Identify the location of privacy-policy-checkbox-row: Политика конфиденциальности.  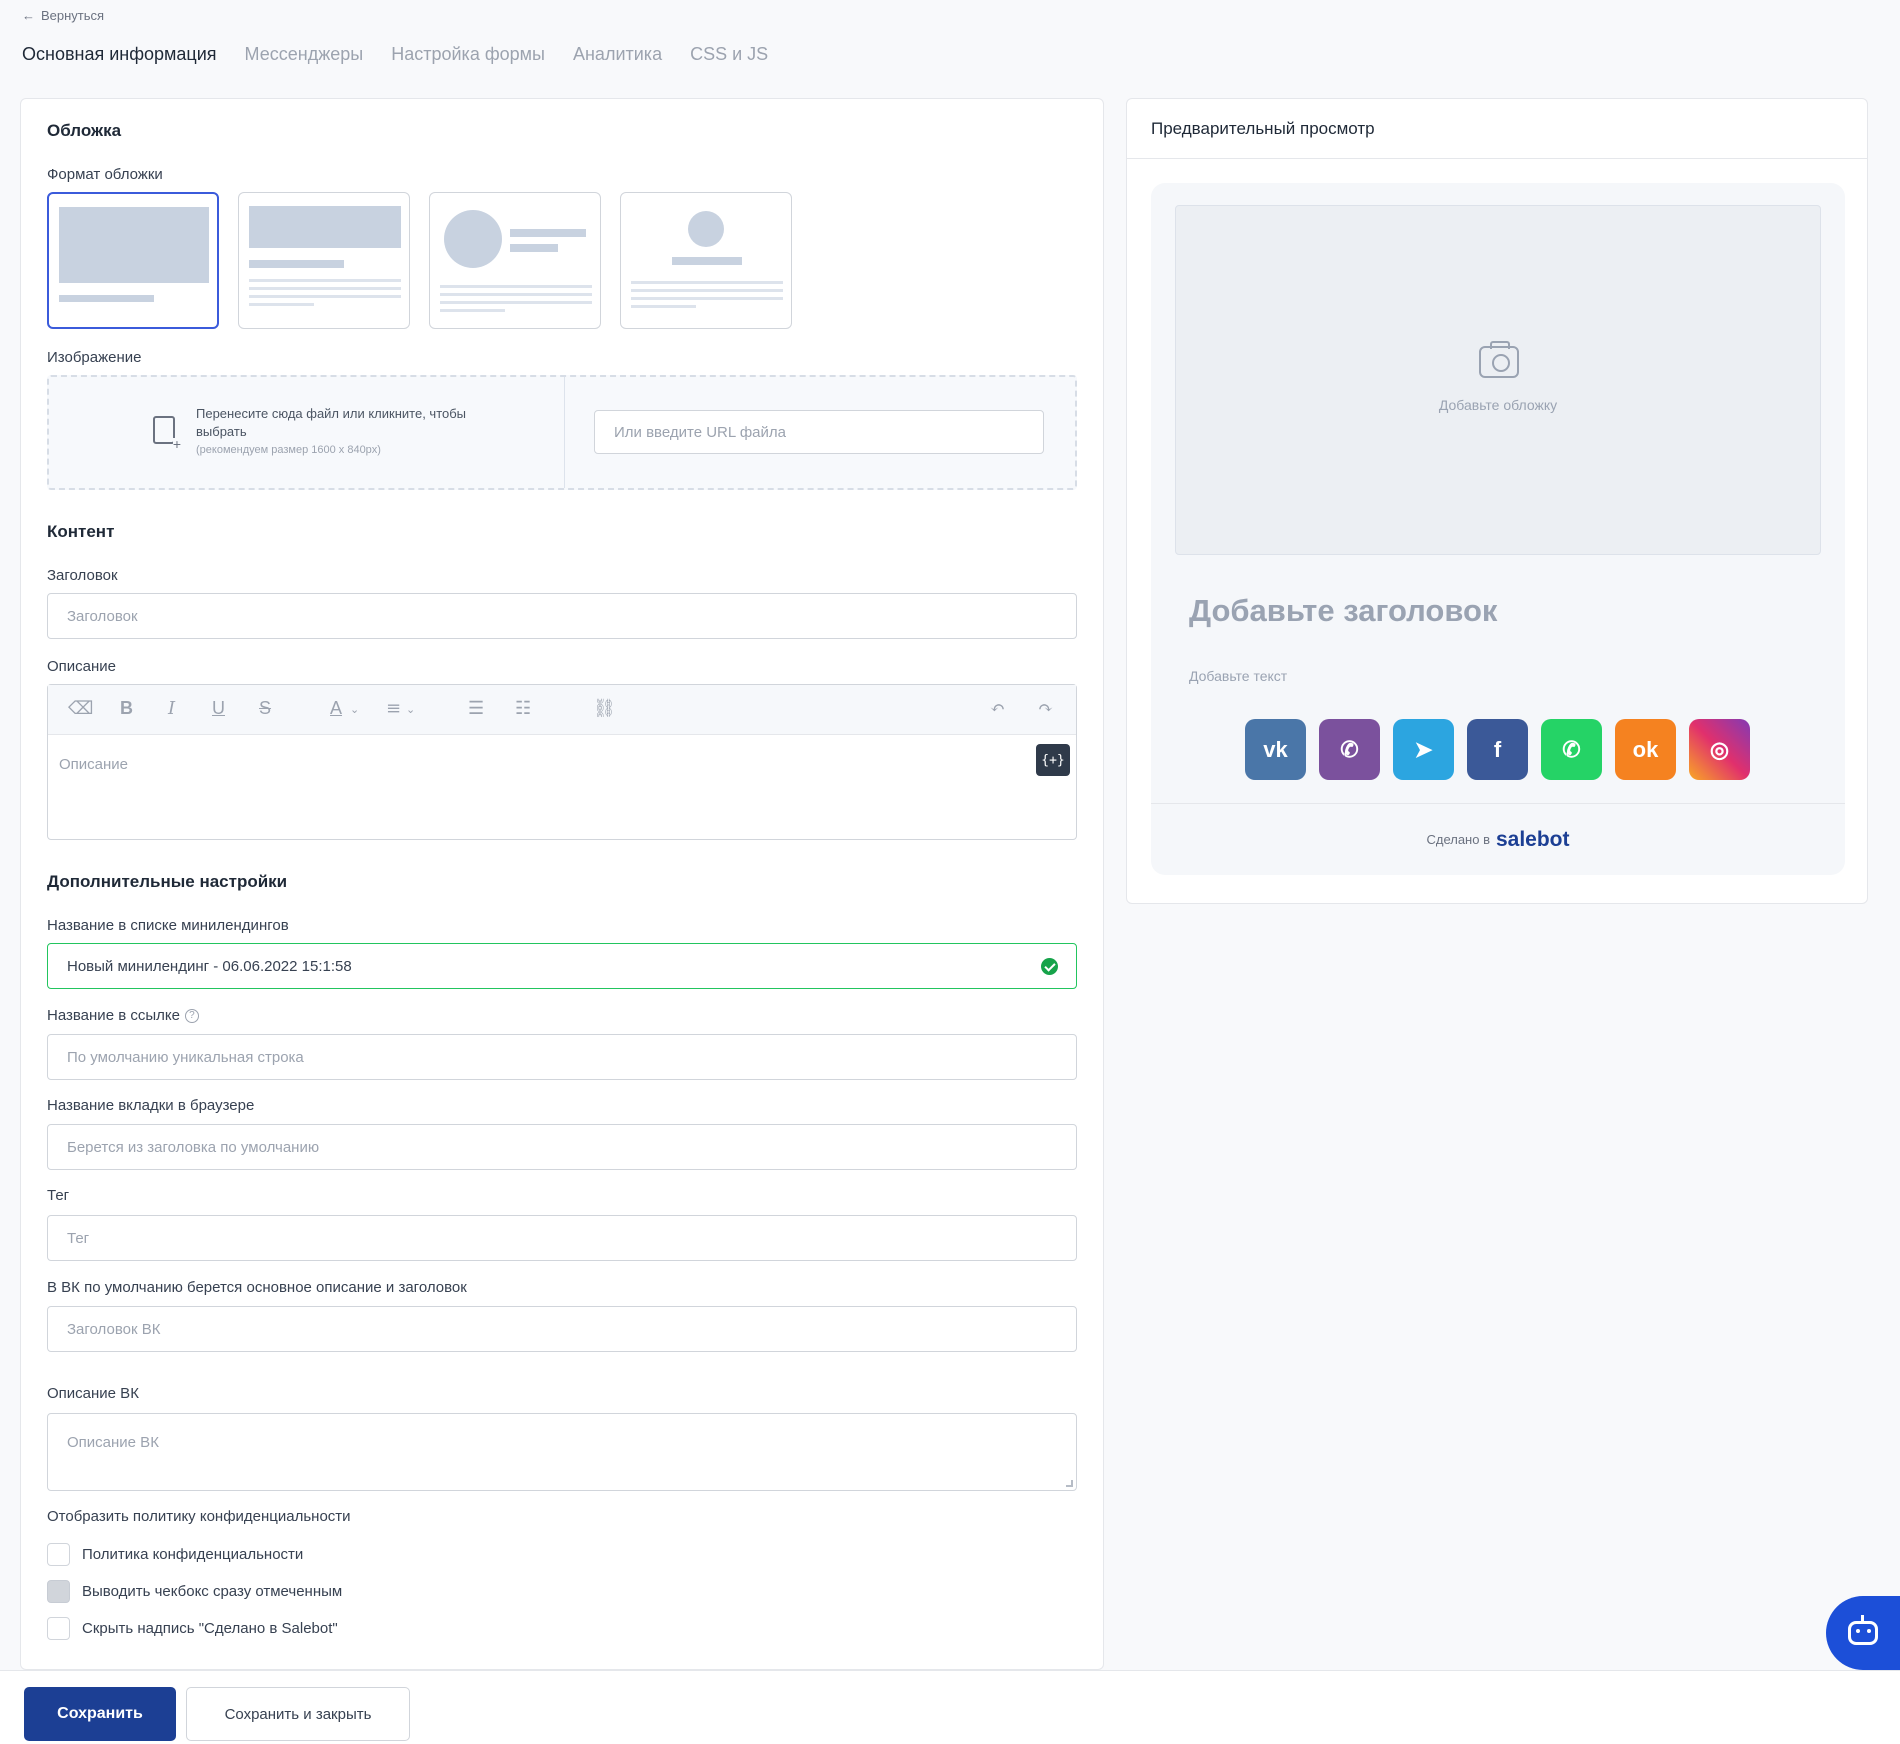
(175, 1554).